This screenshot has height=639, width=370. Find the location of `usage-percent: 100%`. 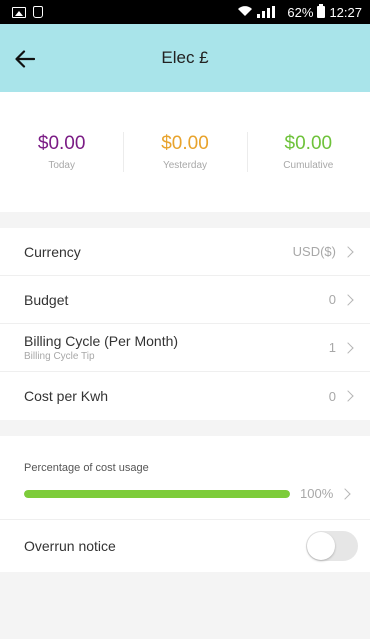

usage-percent: 100% is located at coordinates (317, 493).